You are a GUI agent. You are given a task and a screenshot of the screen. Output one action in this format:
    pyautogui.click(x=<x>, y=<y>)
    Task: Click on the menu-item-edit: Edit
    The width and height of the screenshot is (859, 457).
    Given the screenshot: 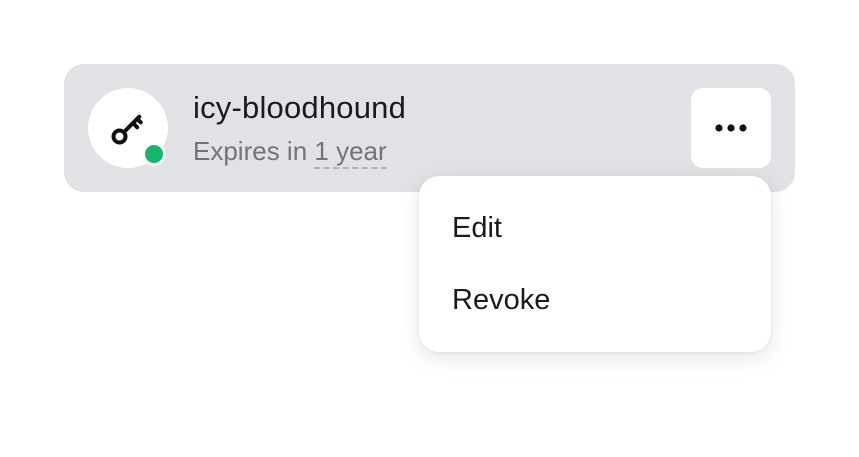 What is the action you would take?
    pyautogui.click(x=477, y=228)
    